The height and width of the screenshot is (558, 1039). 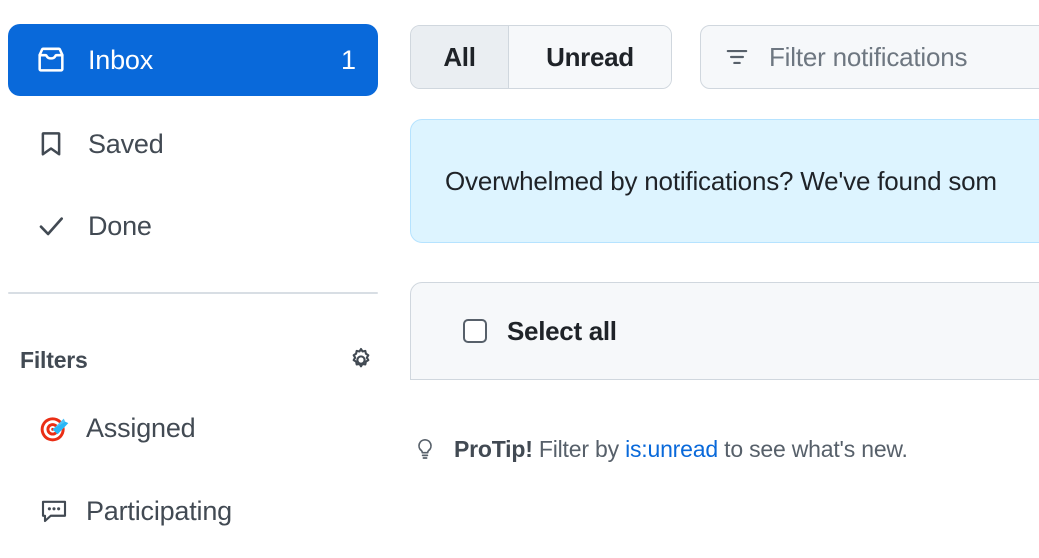 What do you see at coordinates (141, 427) in the screenshot?
I see `sidebar-filter-label: Assigned` at bounding box center [141, 427].